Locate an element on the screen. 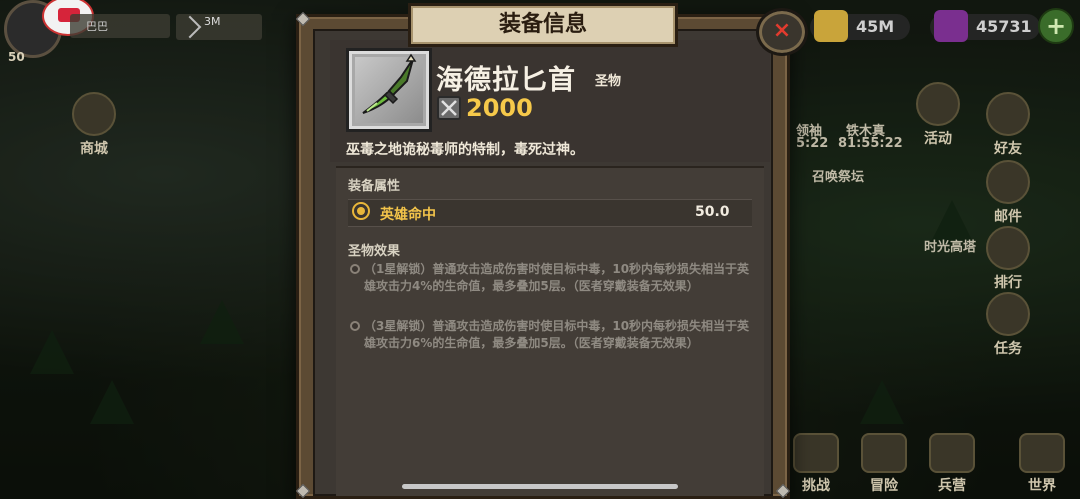 This screenshot has height=499, width=1080. sidebar-item-quest: 任务 is located at coordinates (1008, 325).